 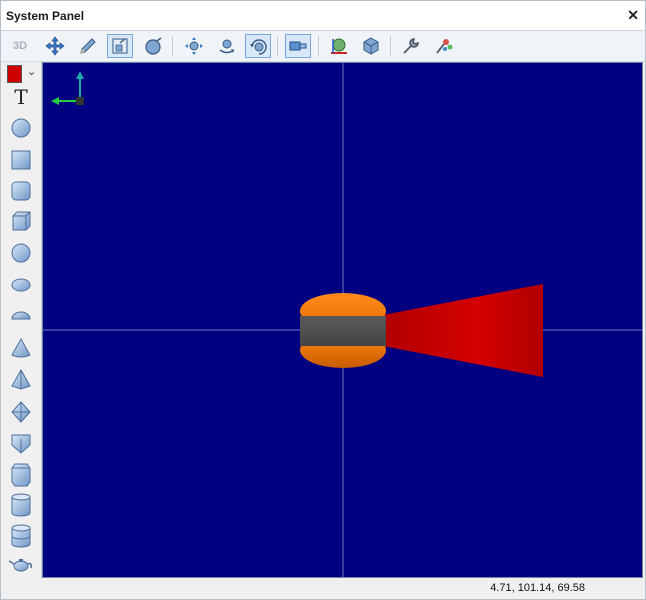 I want to click on rotate-icon, so click(x=227, y=46).